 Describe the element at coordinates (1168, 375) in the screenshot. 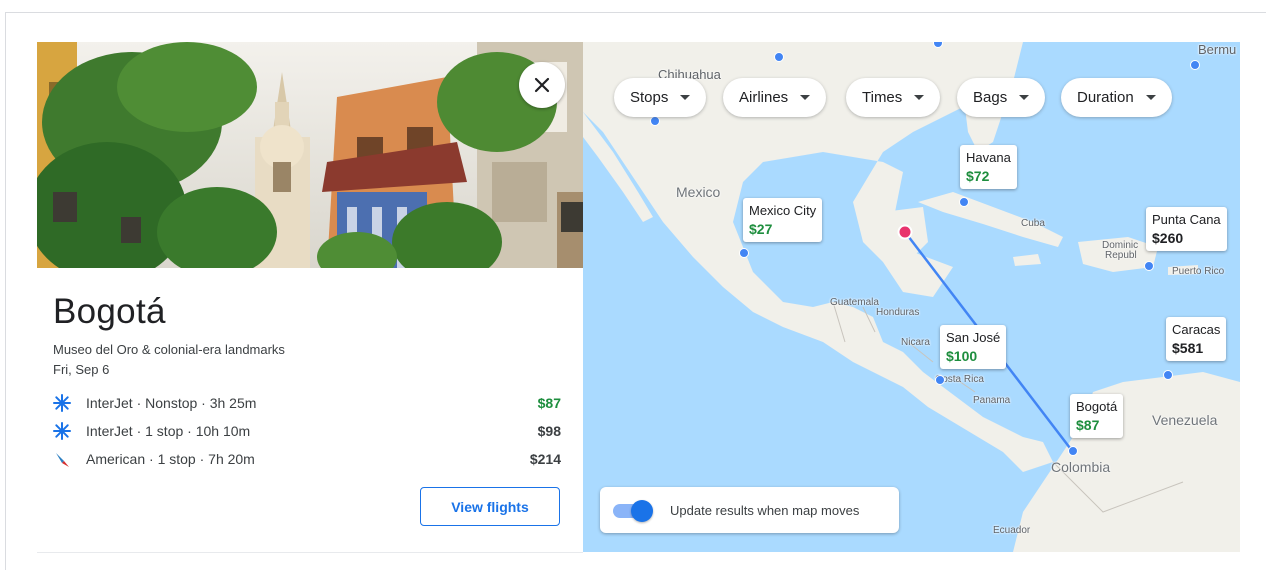

I see `map-dot-caracas` at that location.